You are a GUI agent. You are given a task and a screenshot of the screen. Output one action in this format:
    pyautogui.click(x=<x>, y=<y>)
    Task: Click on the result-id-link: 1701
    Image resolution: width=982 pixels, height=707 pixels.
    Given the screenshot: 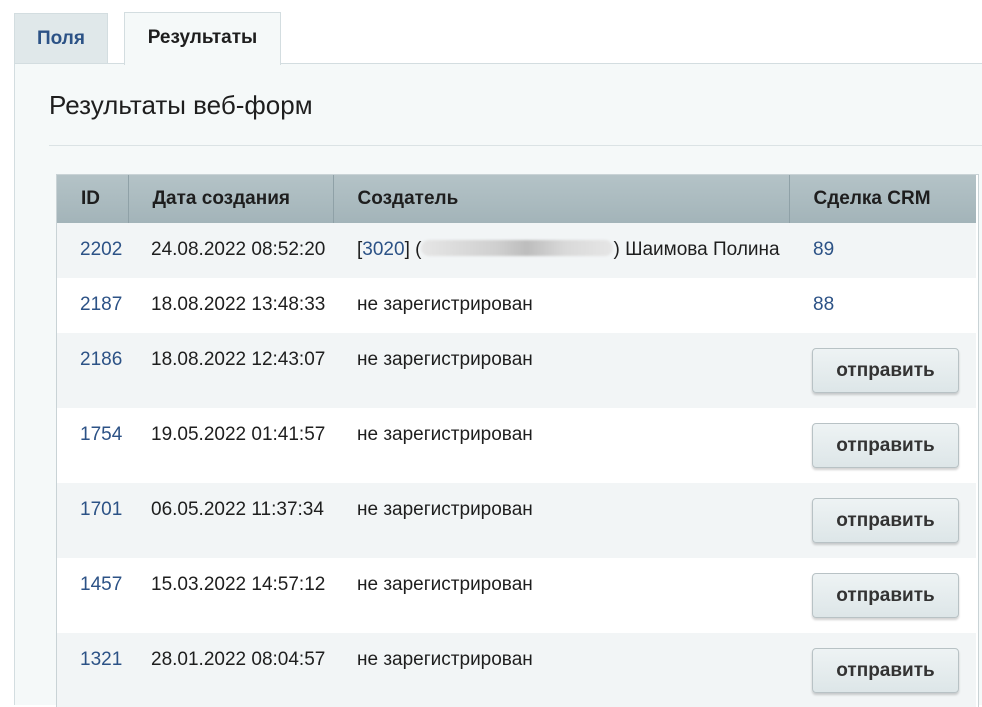 What is the action you would take?
    pyautogui.click(x=101, y=509)
    